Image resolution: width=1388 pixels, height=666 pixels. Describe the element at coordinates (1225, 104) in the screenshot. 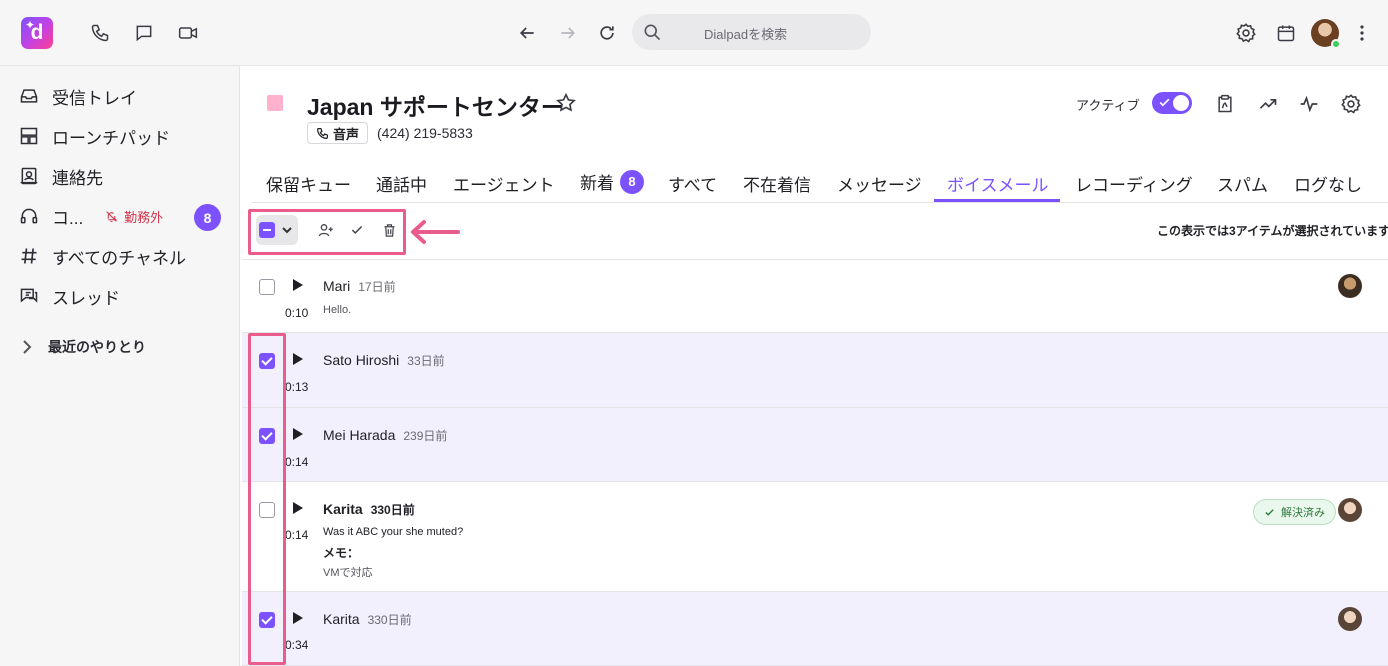

I see `clipboard-icon` at that location.